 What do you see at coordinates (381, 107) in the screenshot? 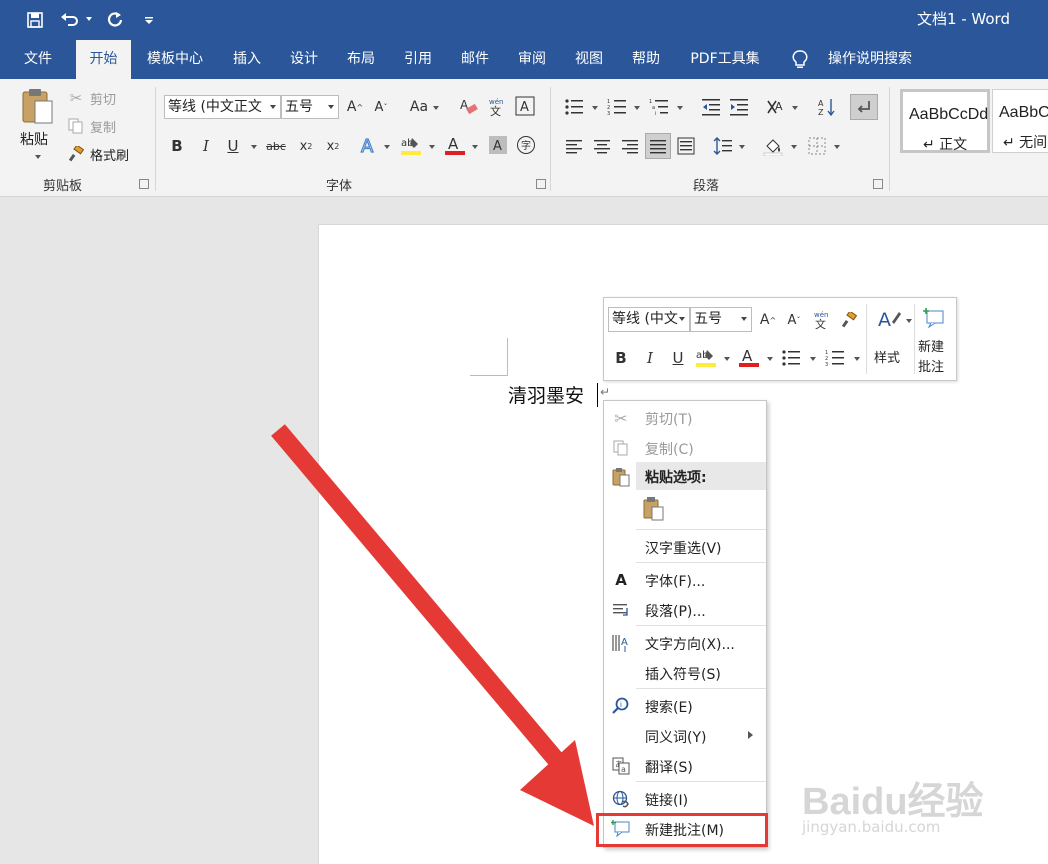
I see `shrink-font-icon: Aˇ` at bounding box center [381, 107].